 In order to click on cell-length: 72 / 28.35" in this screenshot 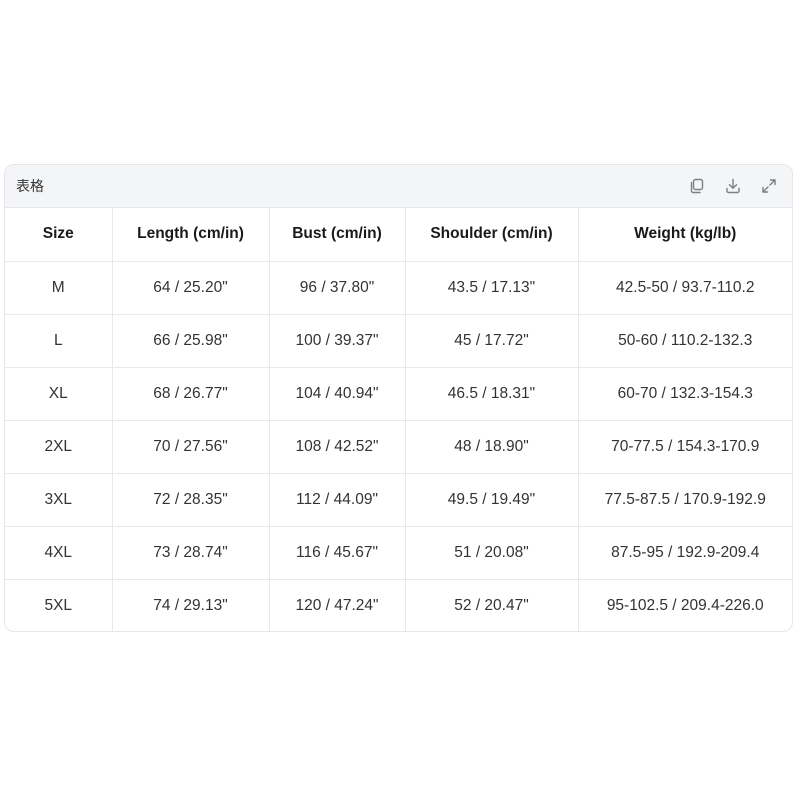, I will do `click(191, 500)`.